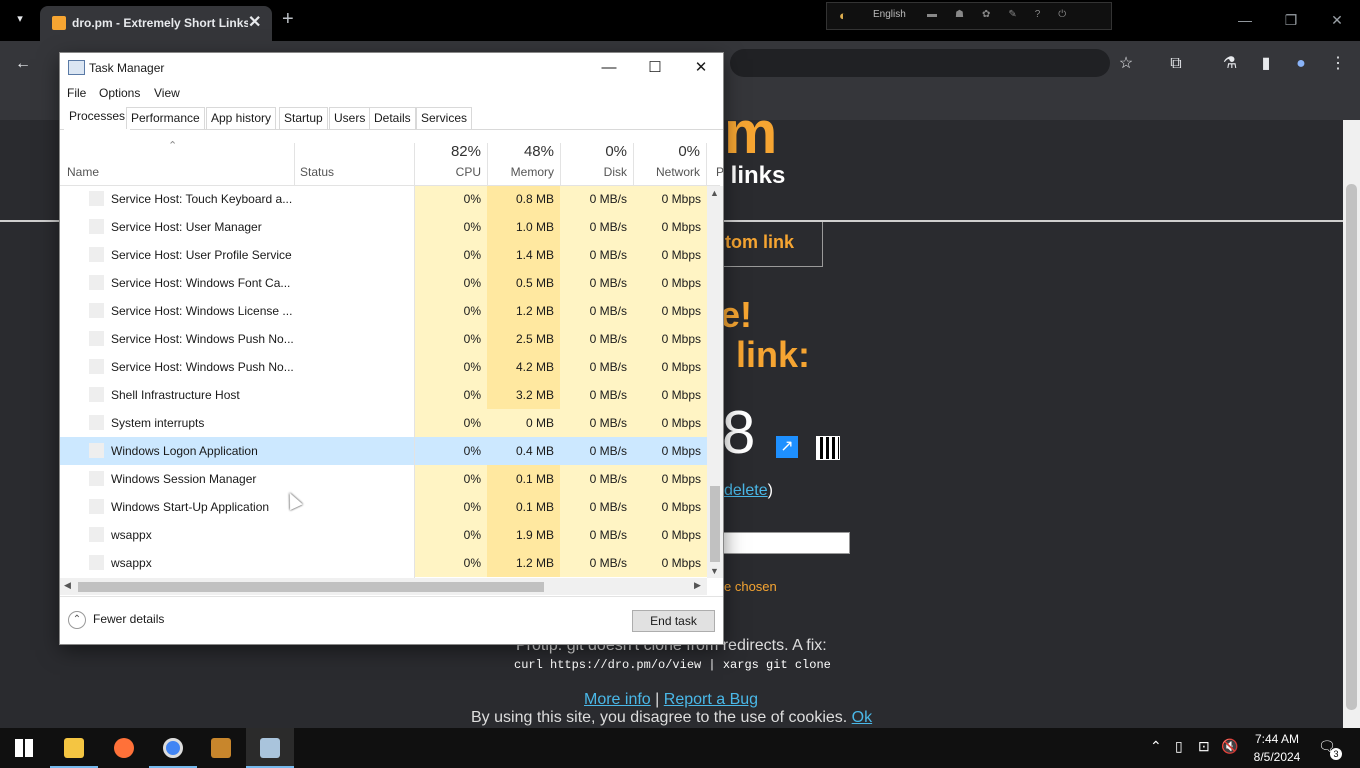  Describe the element at coordinates (524, 164) in the screenshot. I see `column-memory: 48% Memory` at that location.